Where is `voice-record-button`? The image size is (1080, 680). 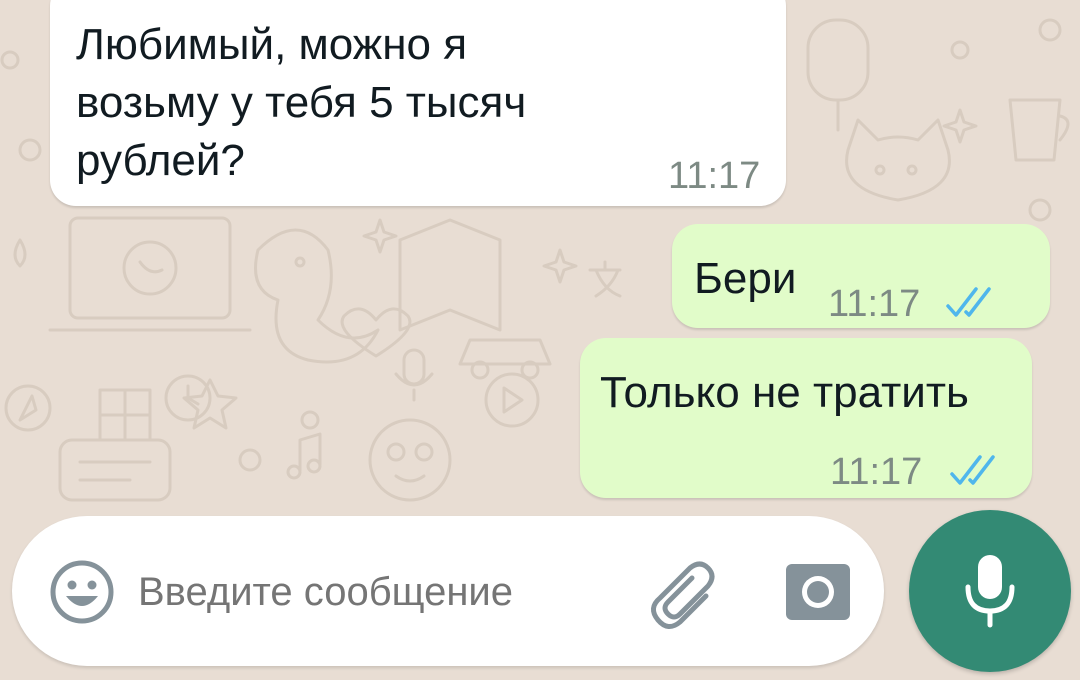 voice-record-button is located at coordinates (990, 591).